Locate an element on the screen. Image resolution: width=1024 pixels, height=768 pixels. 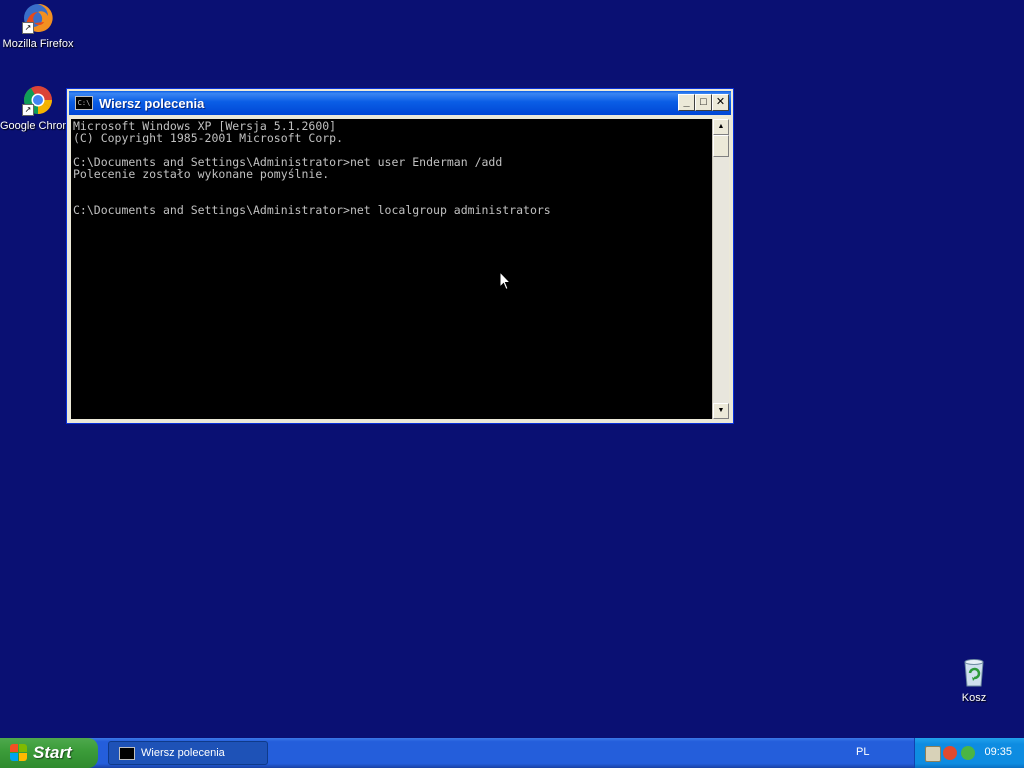
console-line: Polecenie zostało wykonane pomyślnie. is located at coordinates (201, 174).